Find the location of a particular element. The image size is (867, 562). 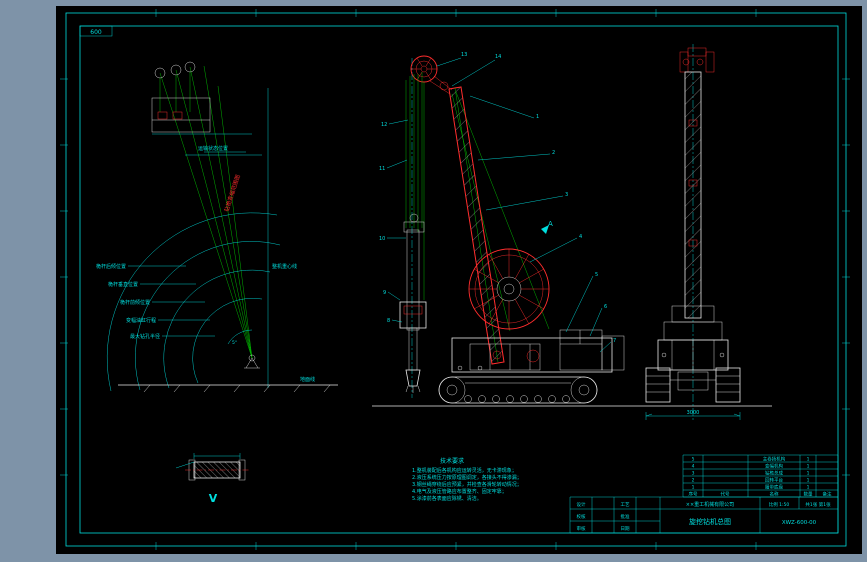

bom-cell: 2 is located at coordinates (693, 481).